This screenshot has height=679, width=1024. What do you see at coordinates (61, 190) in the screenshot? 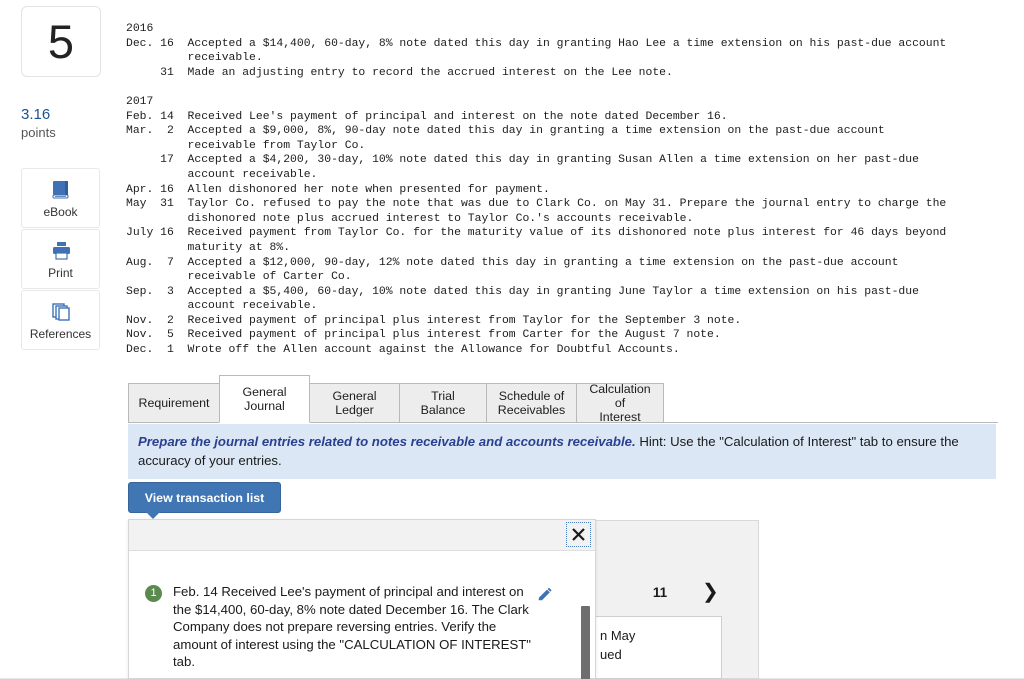
I see `ebook-icon` at bounding box center [61, 190].